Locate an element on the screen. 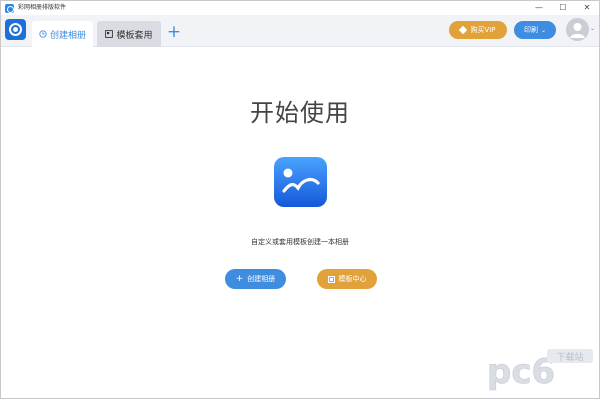  create-album-button: + 创建相册 is located at coordinates (255, 279).